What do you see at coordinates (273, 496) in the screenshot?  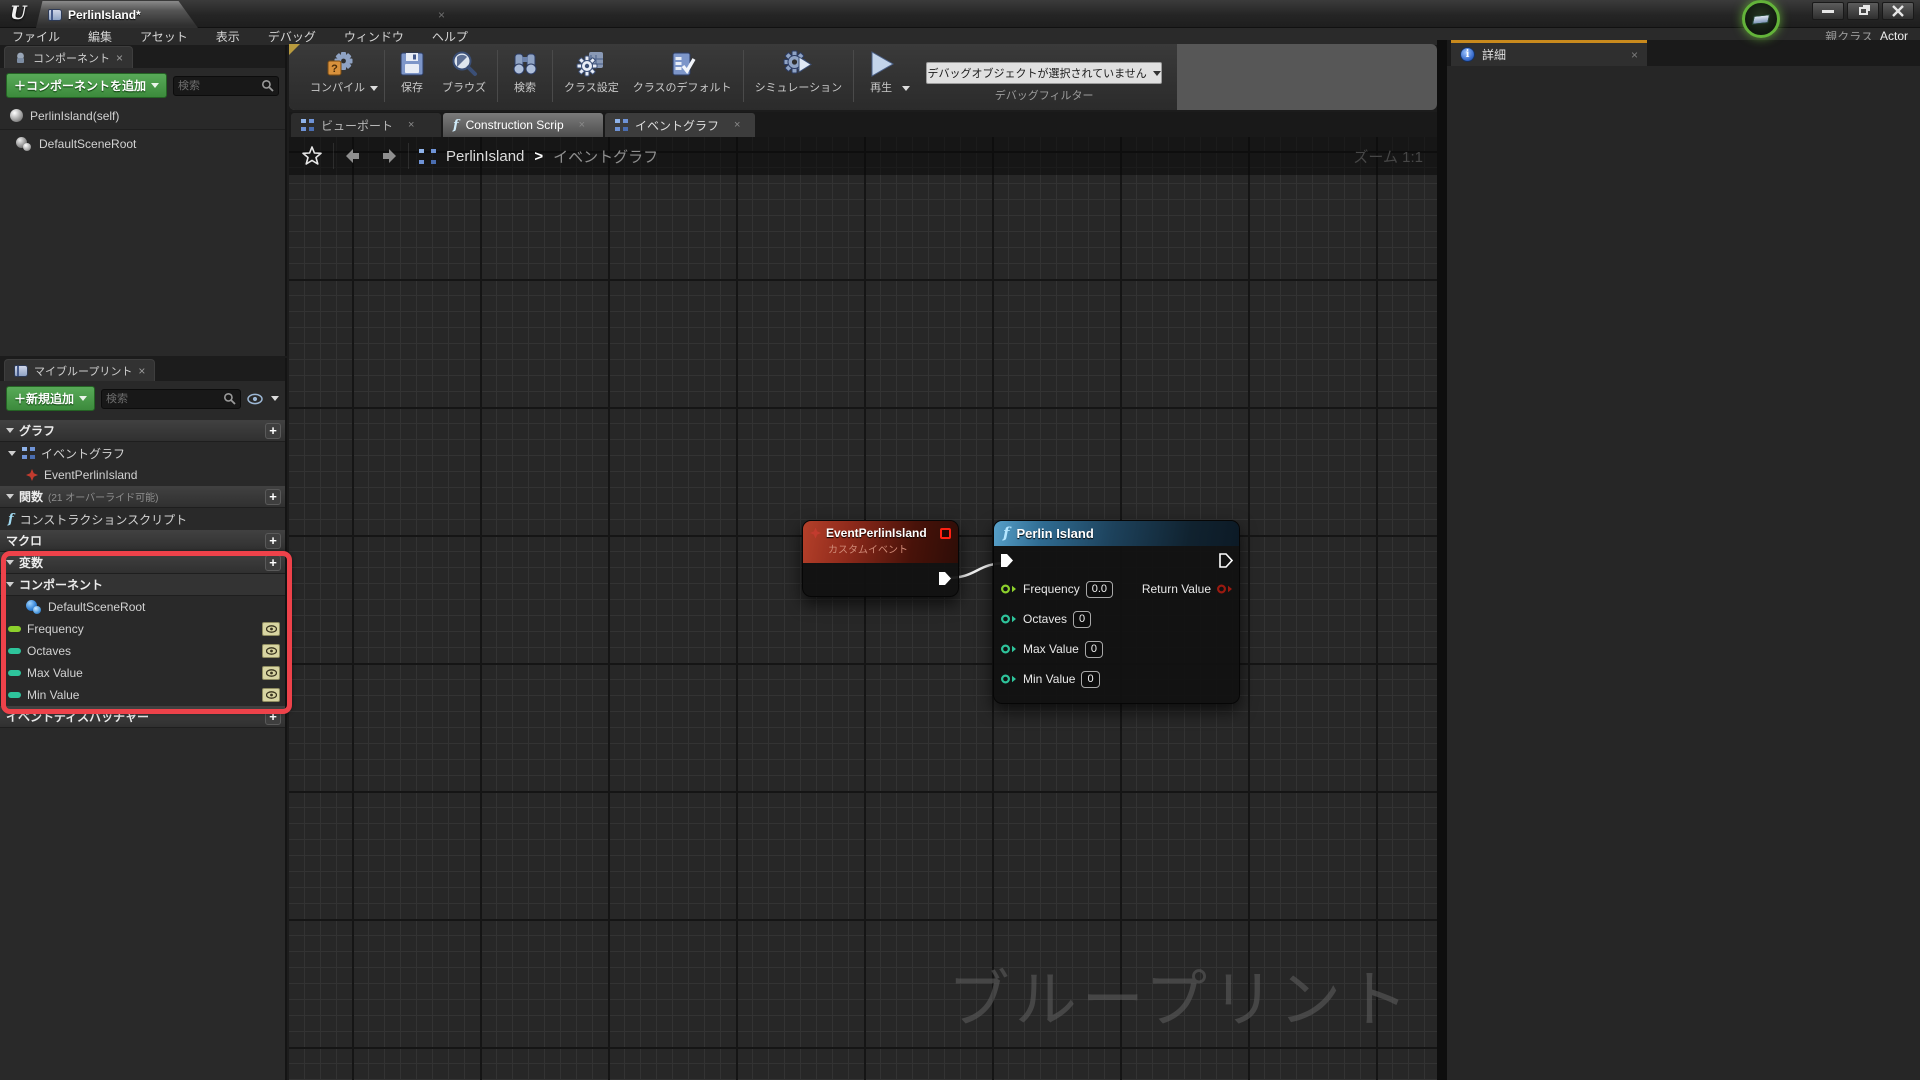 I see `add-function-button: +` at bounding box center [273, 496].